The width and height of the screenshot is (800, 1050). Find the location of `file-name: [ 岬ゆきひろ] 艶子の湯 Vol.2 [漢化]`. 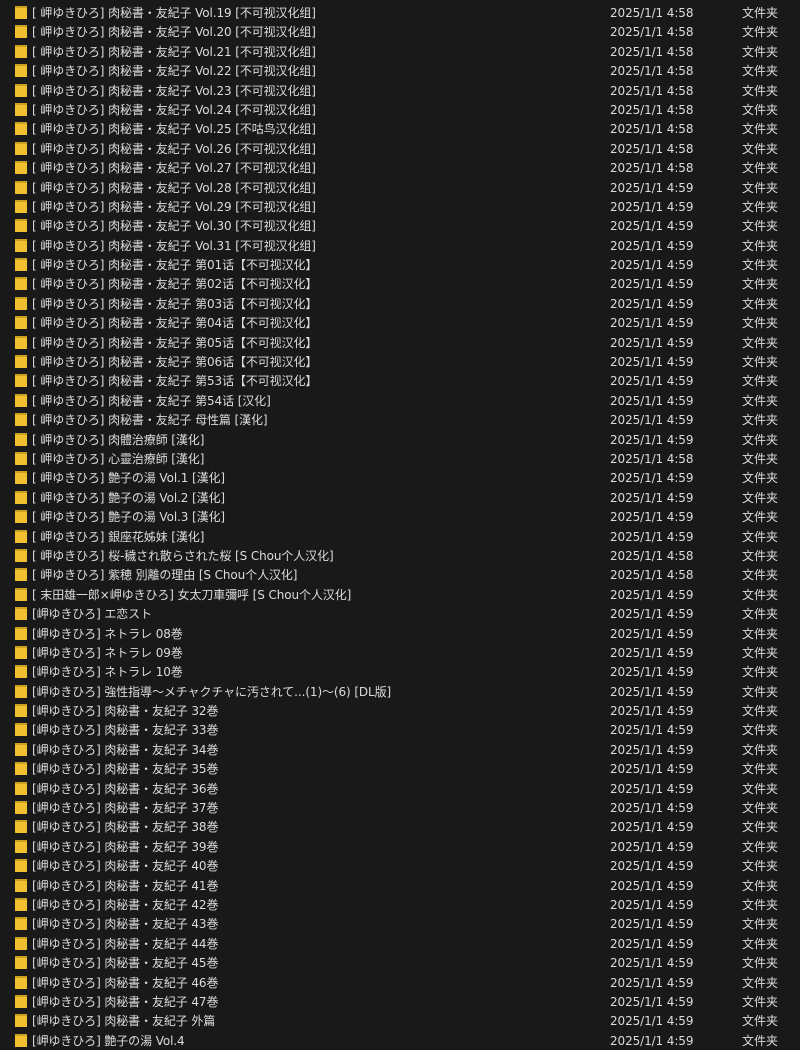

file-name: [ 岬ゆきひろ] 艶子の湯 Vol.2 [漢化] is located at coordinates (128, 497).